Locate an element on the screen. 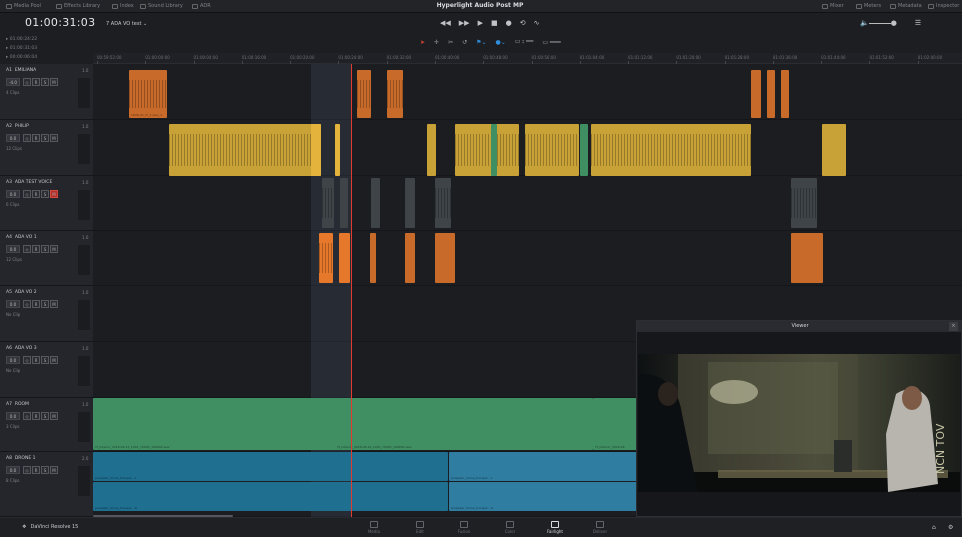 This screenshot has width=962, height=537. audio-clip: 1608_01_Fr_1.wav_1 is located at coordinates (148, 94).